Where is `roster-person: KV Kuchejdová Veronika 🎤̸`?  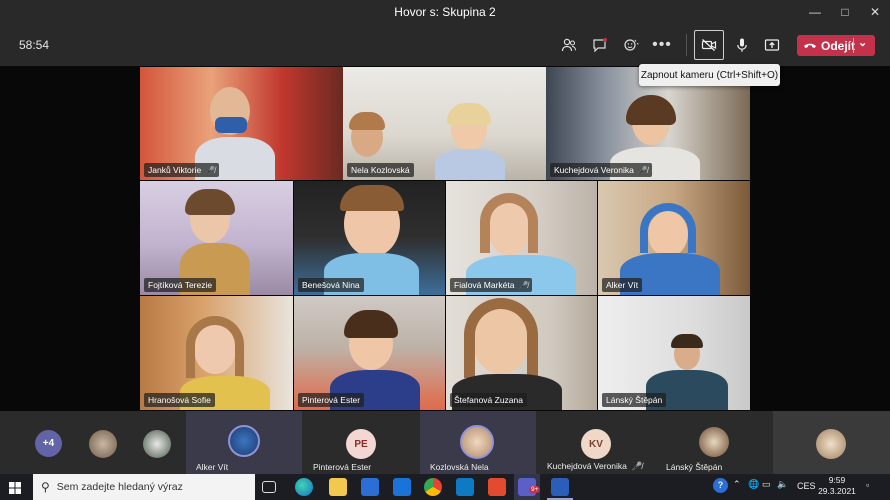 roster-person: KV Kuchejdová Veronika 🎤̸ is located at coordinates (596, 442).